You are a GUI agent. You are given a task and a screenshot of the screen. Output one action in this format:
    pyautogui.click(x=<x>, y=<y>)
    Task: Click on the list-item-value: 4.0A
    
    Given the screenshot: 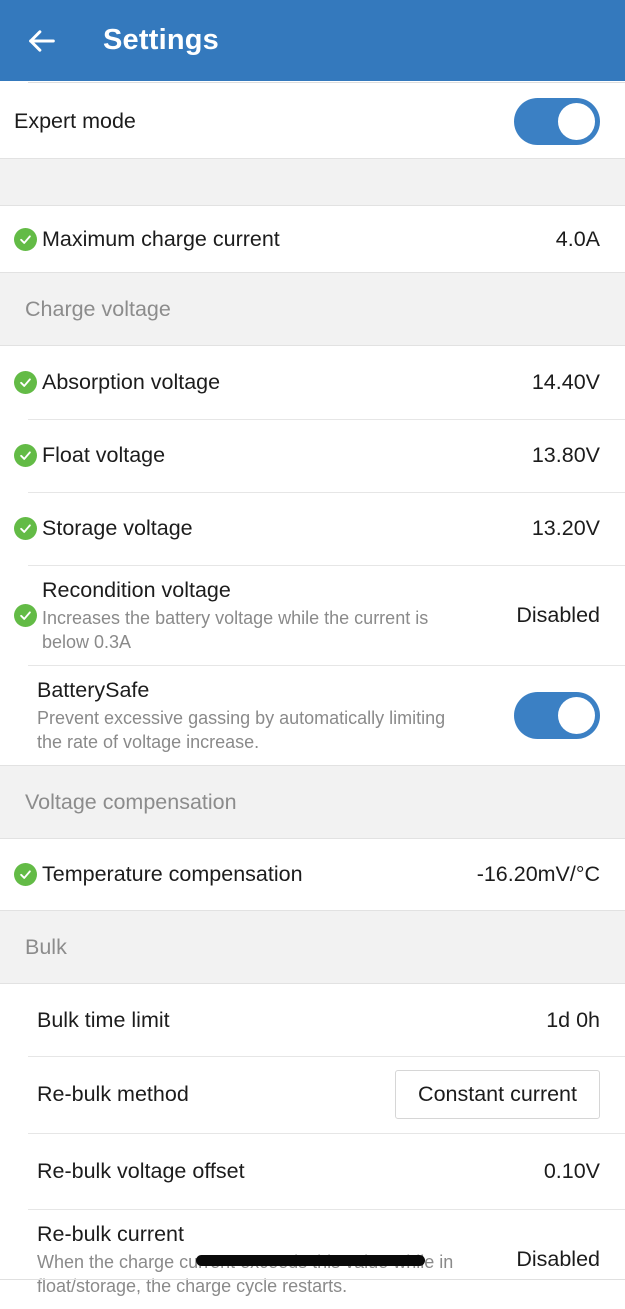 What is the action you would take?
    pyautogui.click(x=577, y=238)
    